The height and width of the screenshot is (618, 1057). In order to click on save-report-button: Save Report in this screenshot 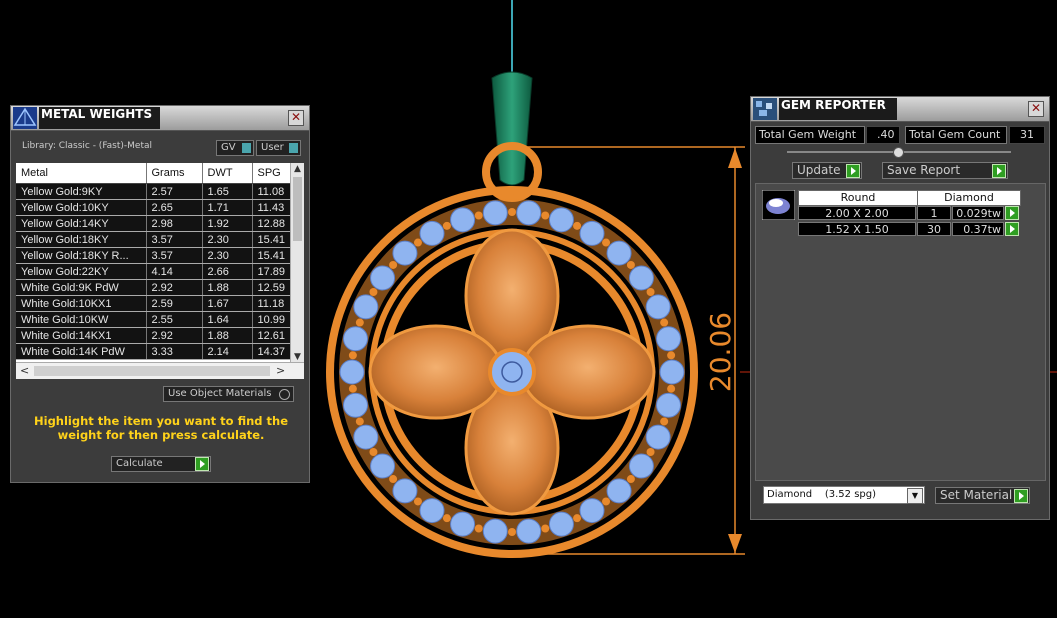, I will do `click(945, 170)`.